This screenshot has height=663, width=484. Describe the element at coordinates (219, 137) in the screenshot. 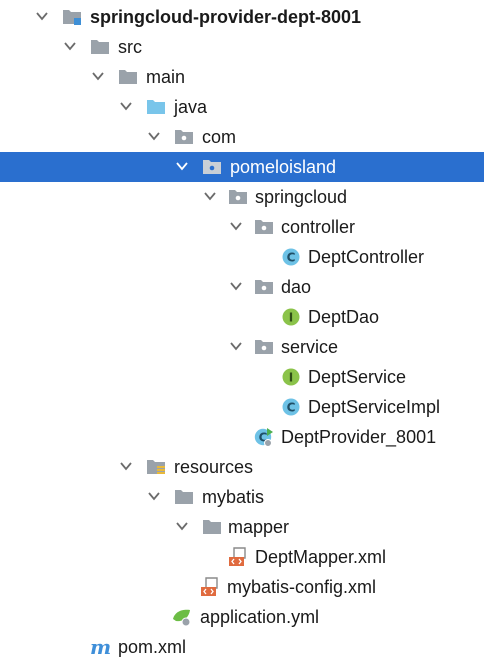

I see `tree-item-label: com` at that location.